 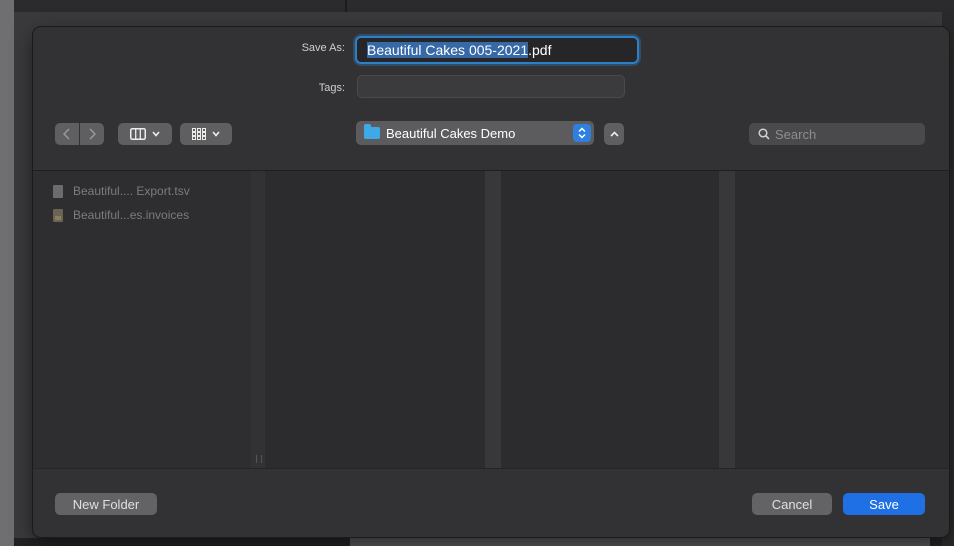 What do you see at coordinates (259, 459) in the screenshot?
I see `column-resize-handle` at bounding box center [259, 459].